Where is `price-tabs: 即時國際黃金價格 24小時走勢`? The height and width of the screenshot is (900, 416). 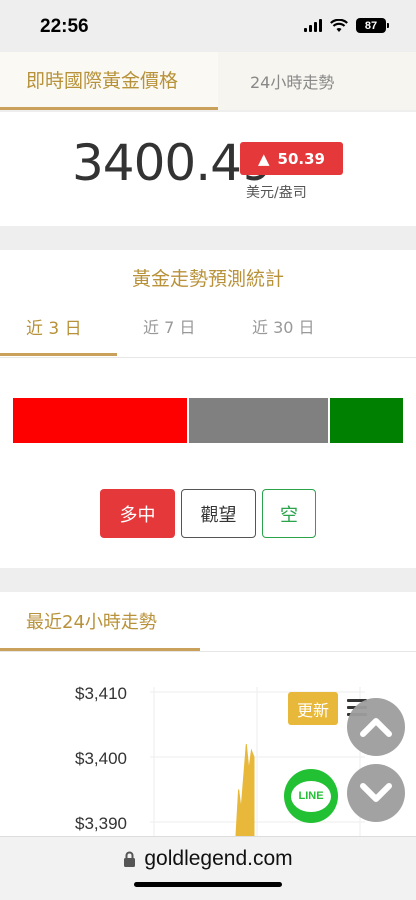
price-tabs: 即時國際黃金價格 24小時走勢 is located at coordinates (208, 81).